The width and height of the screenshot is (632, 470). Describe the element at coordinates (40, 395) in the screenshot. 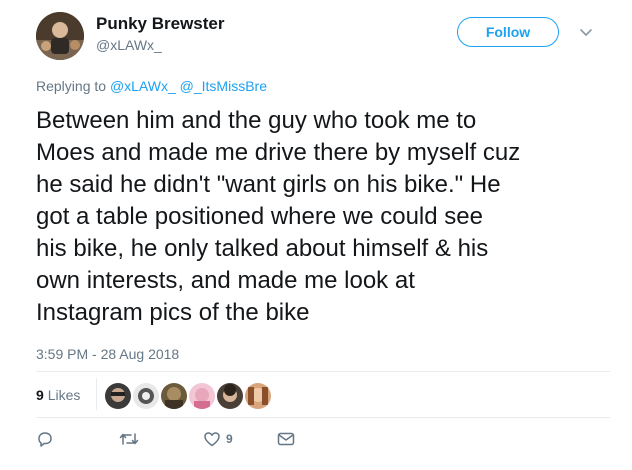

I see `likes-count: 9` at that location.